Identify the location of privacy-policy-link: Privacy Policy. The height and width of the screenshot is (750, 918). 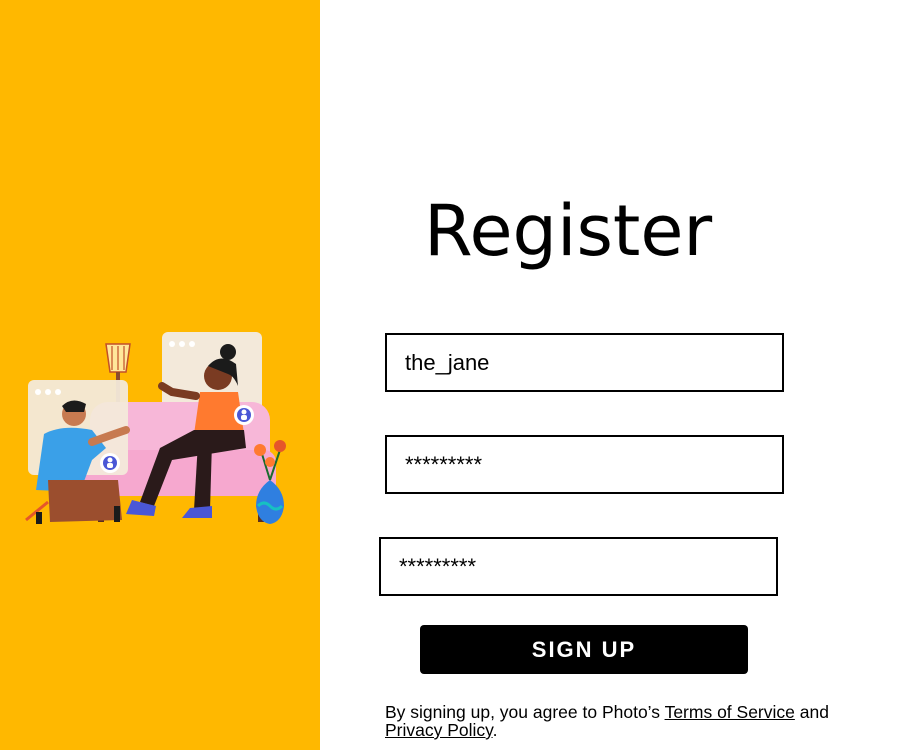
(439, 730).